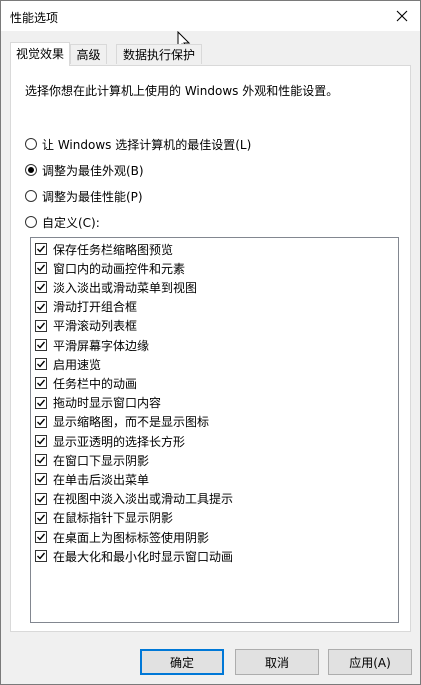 The image size is (421, 685). What do you see at coordinates (182, 662) in the screenshot?
I see `ok-button: 确定` at bounding box center [182, 662].